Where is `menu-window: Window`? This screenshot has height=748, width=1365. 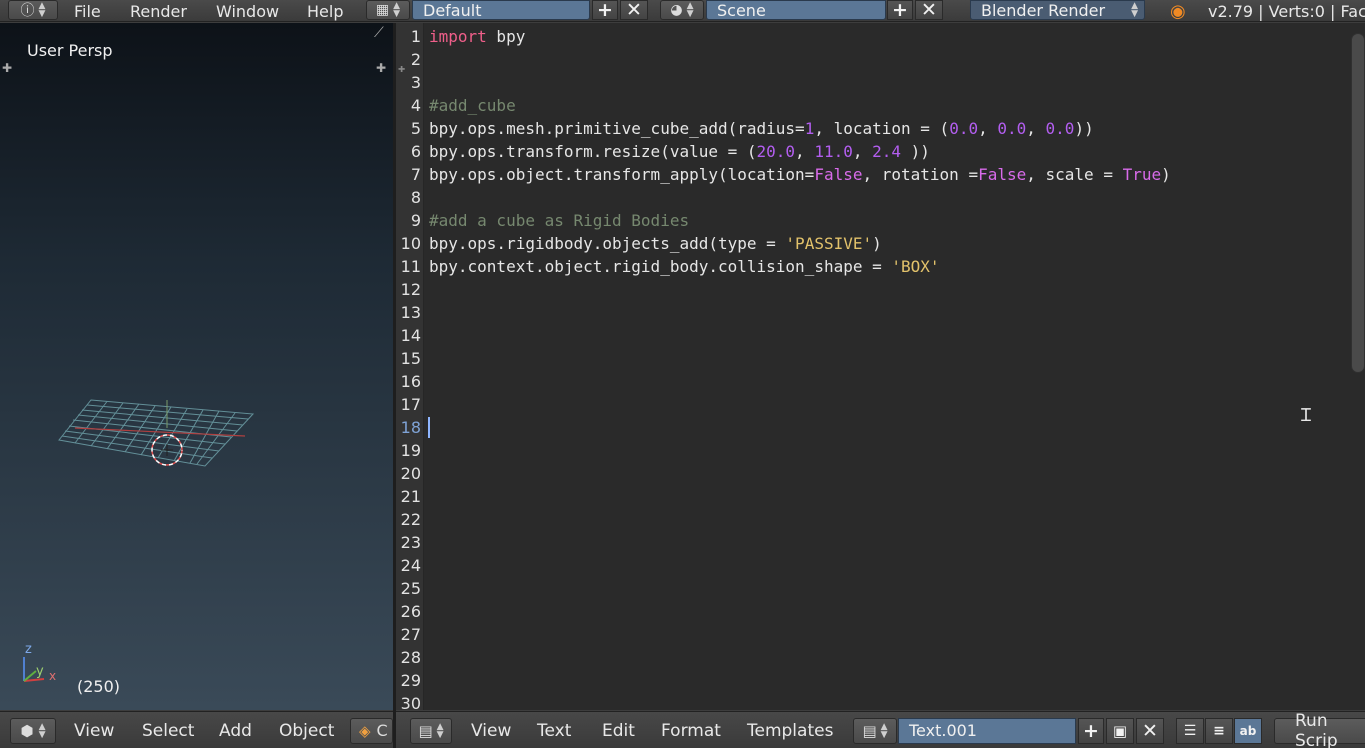
menu-window: Window is located at coordinates (247, 11).